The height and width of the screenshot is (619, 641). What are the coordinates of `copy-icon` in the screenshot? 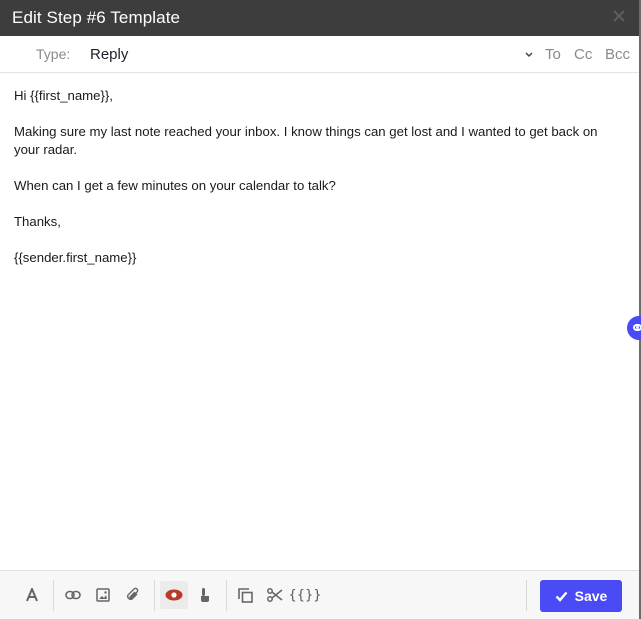 It's located at (245, 595).